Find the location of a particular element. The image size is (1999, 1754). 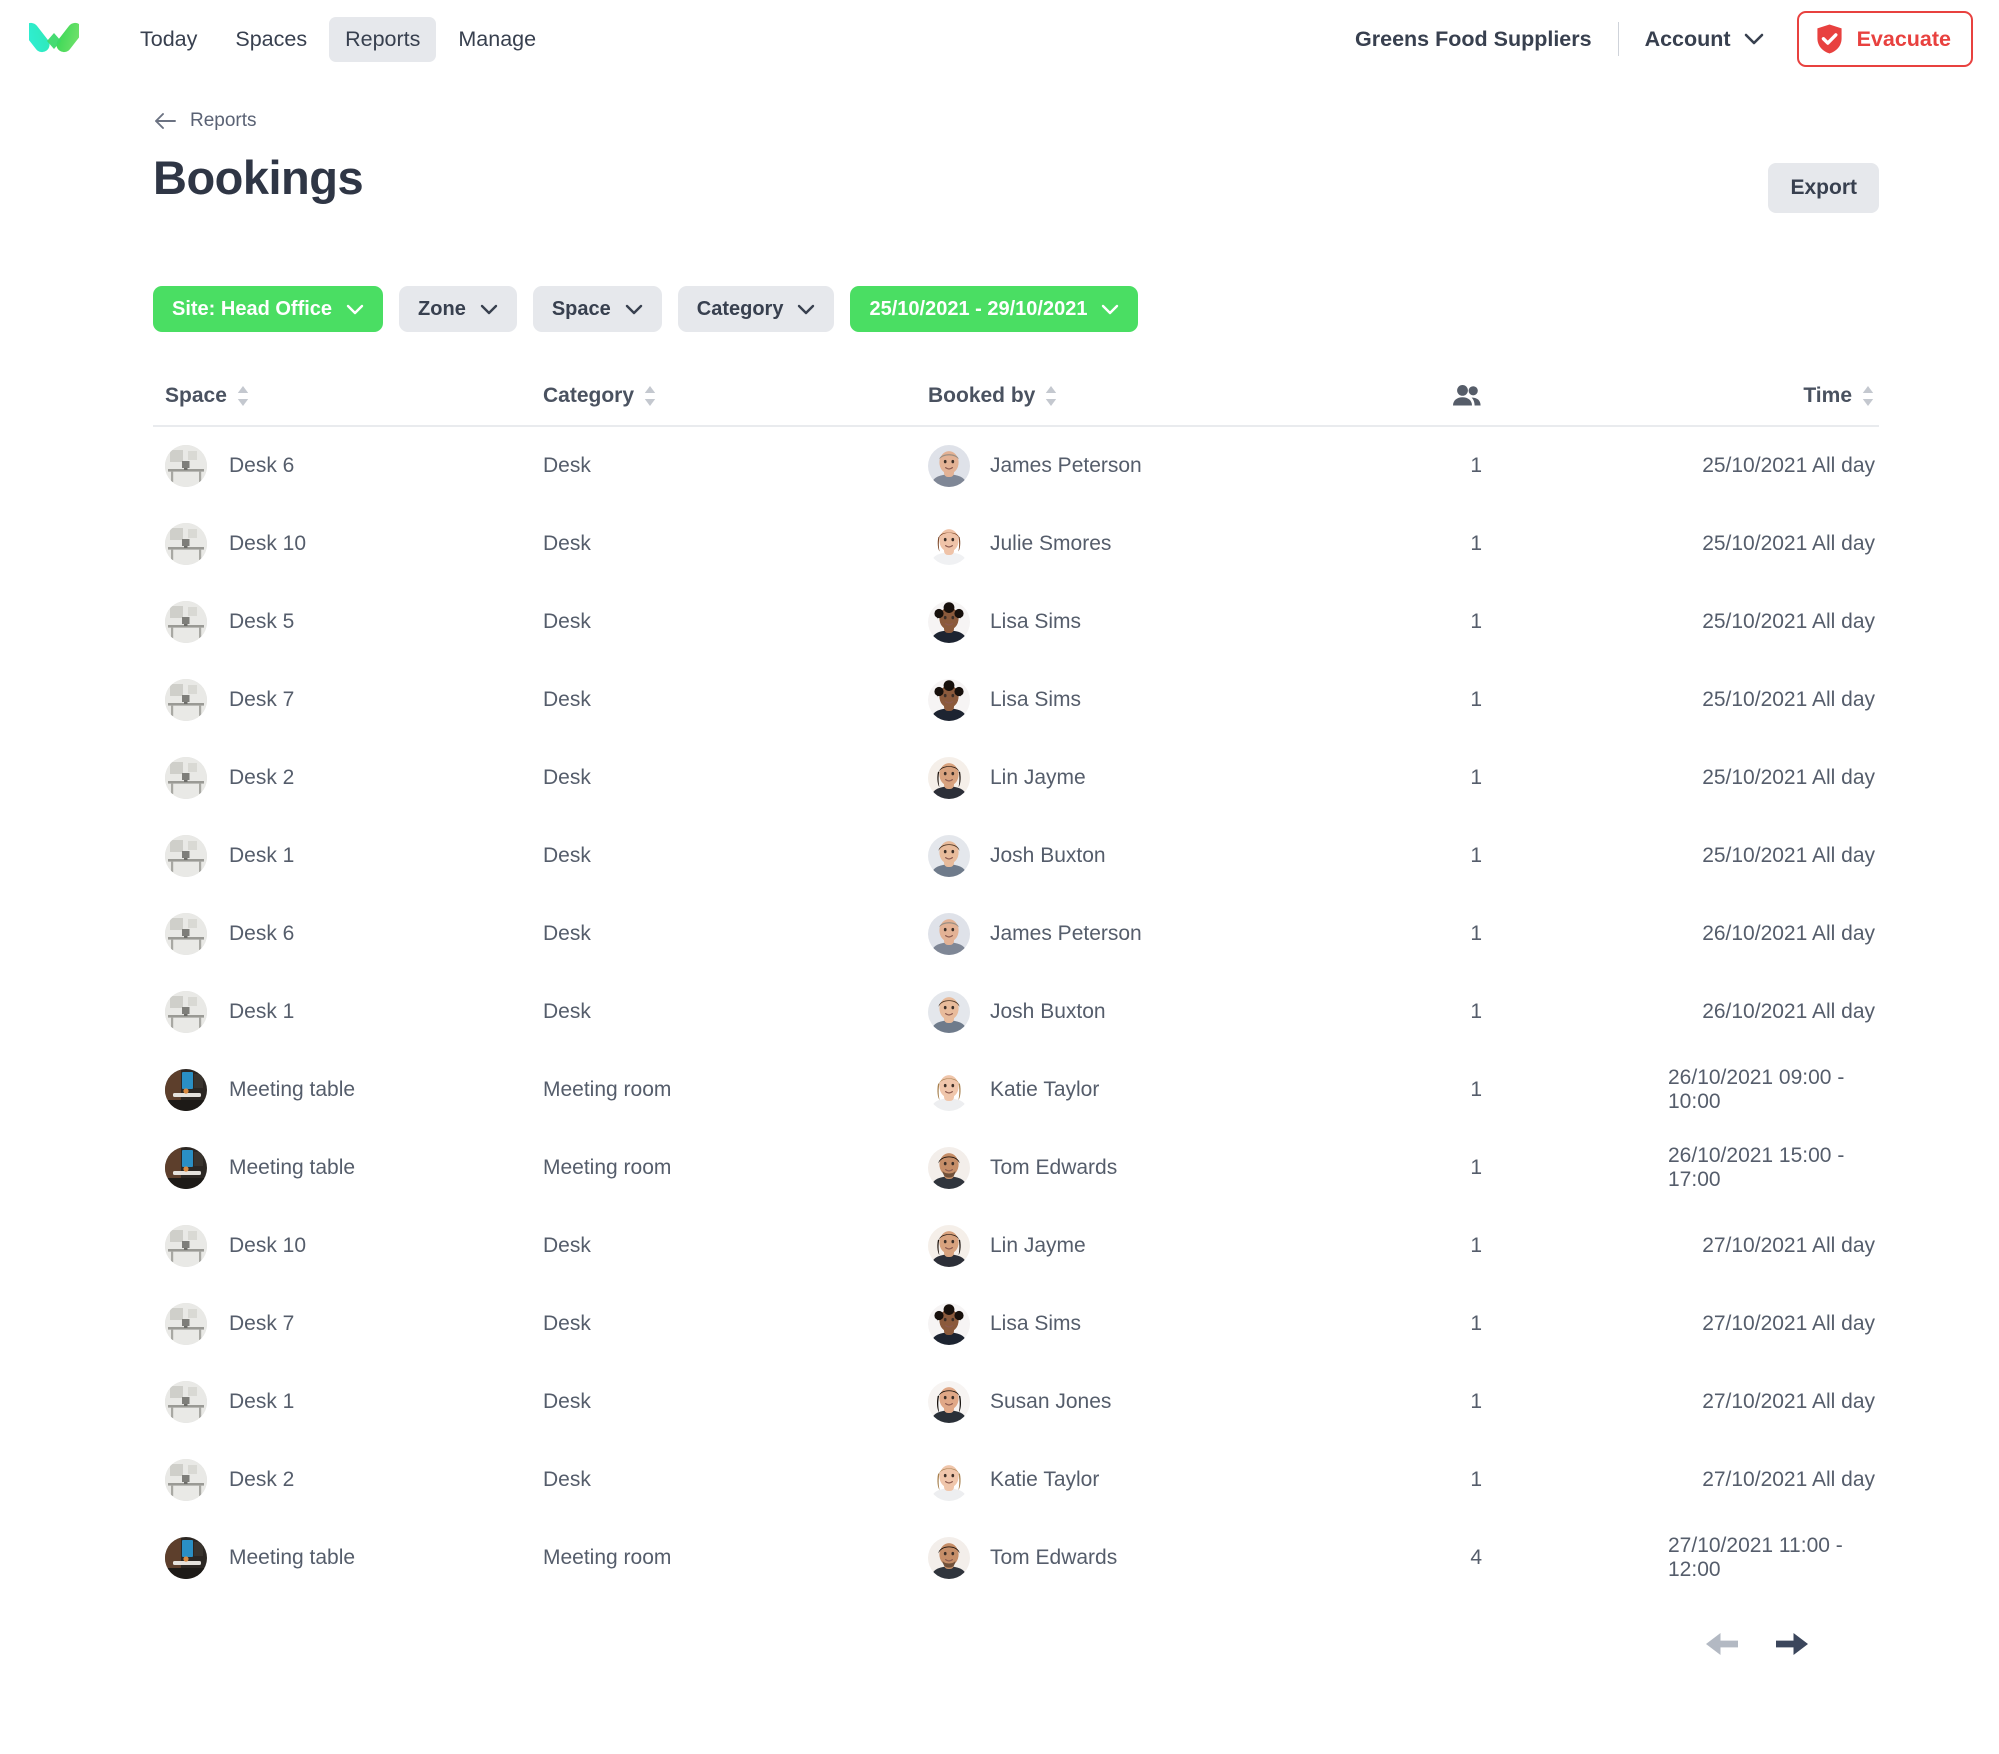

breadcrumb: Reports is located at coordinates (205, 121).